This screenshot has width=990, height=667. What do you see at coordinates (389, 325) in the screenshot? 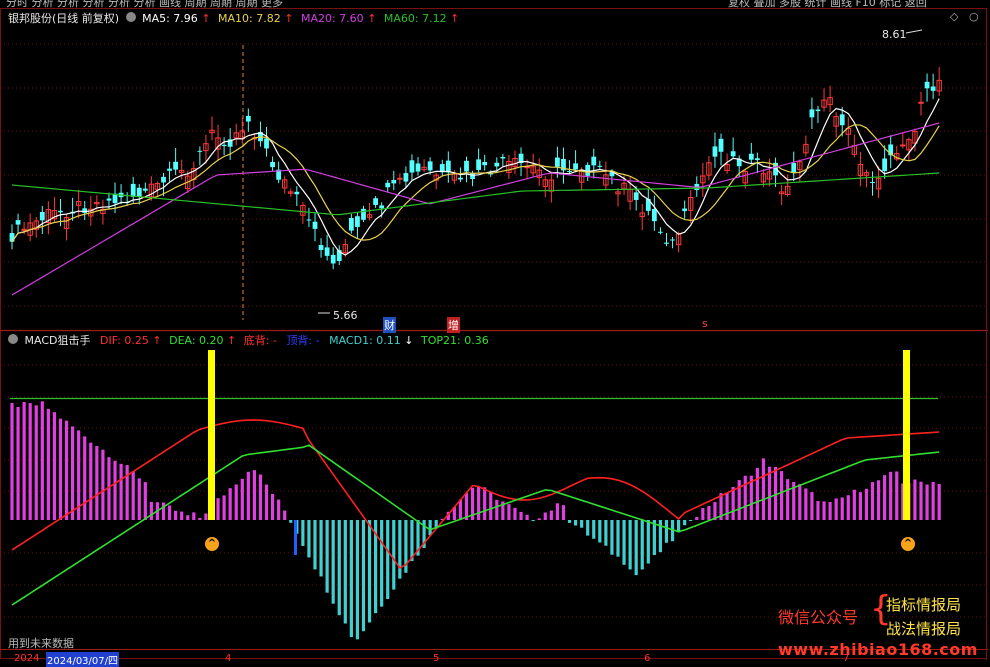
I see `finance-marker: 财` at bounding box center [389, 325].